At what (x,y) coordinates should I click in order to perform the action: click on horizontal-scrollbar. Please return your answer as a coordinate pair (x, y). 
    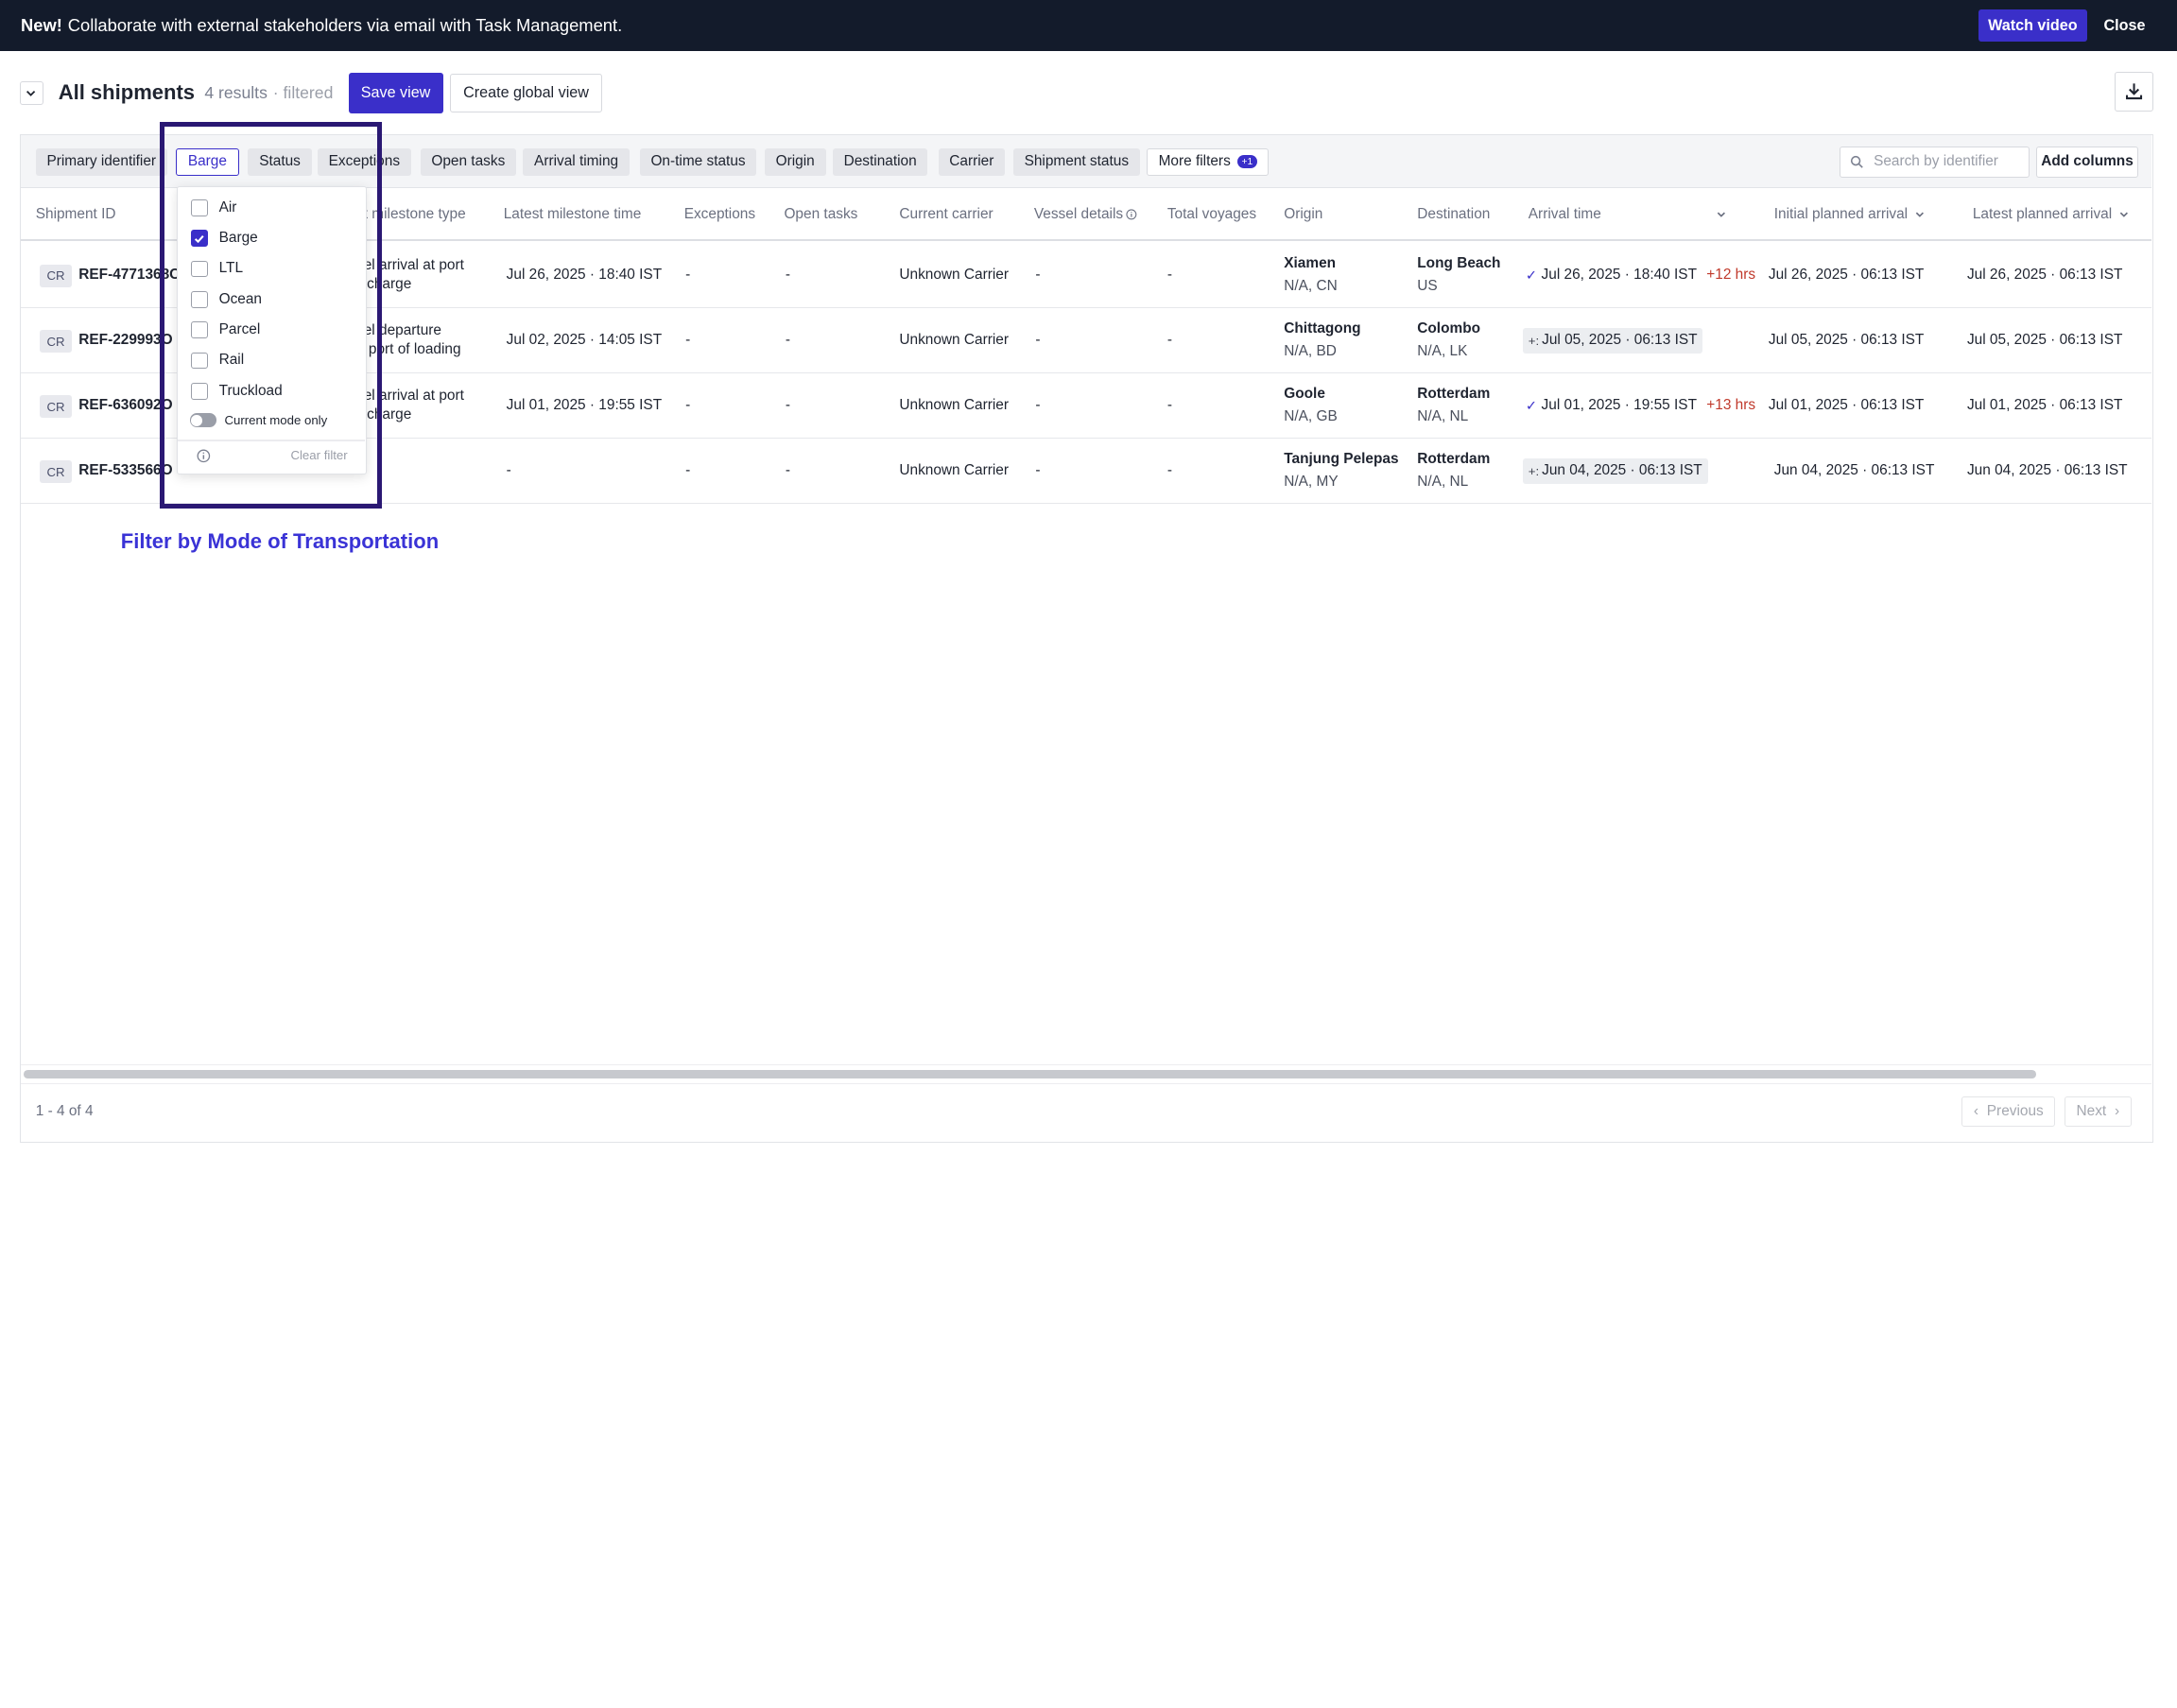
    Looking at the image, I should click on (1030, 1074).